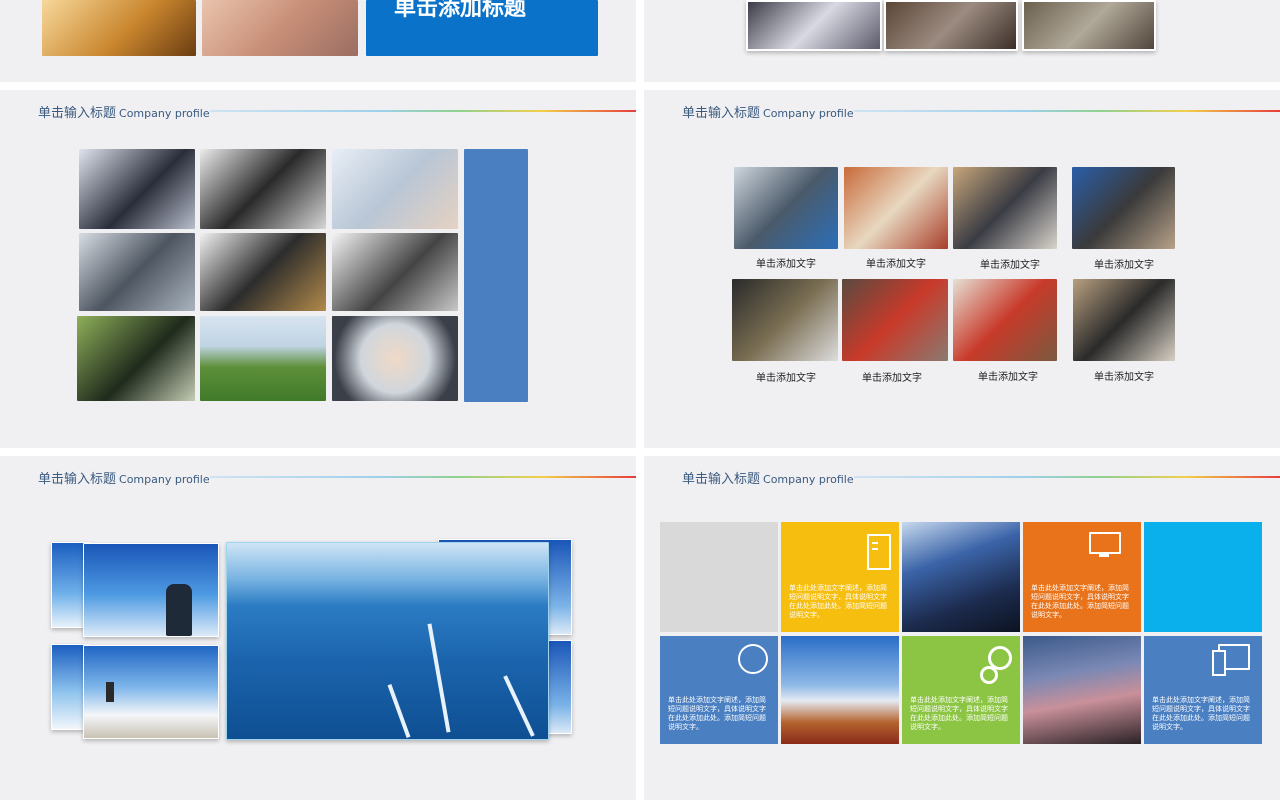 This screenshot has width=1280, height=800. I want to click on caption-8: 单击添加文字, so click(1124, 377).